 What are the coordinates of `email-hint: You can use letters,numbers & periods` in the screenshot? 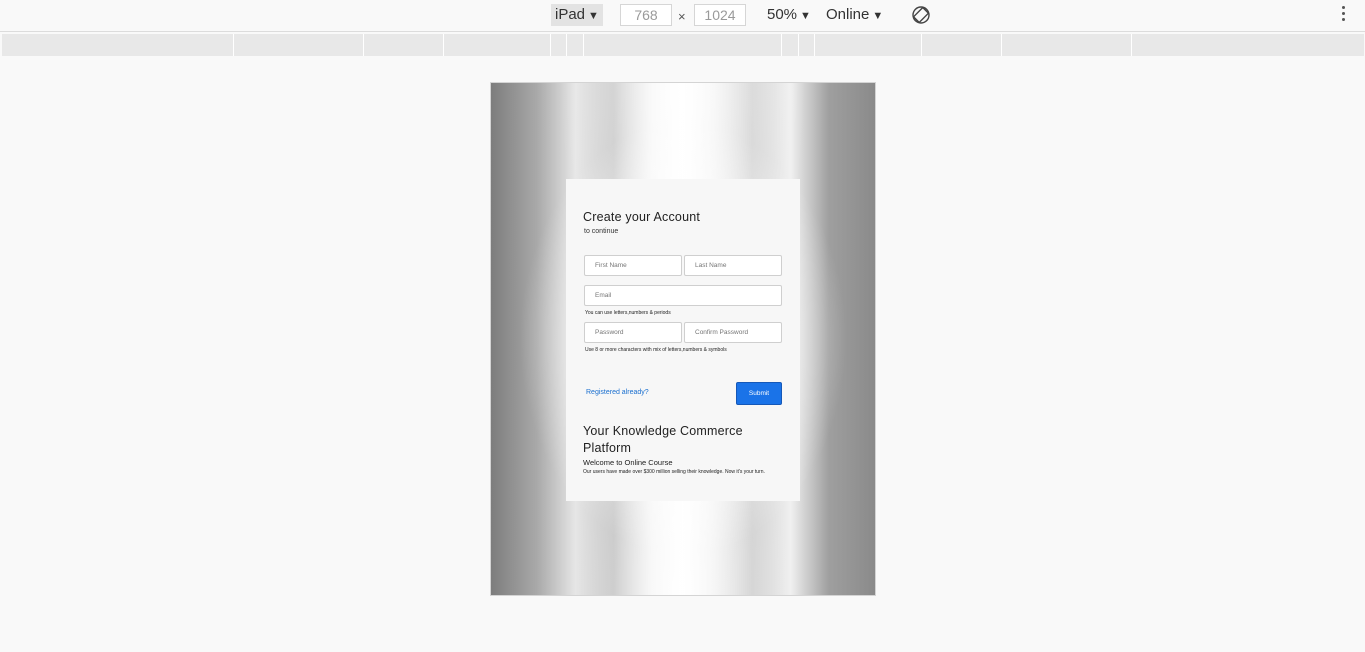 It's located at (628, 313).